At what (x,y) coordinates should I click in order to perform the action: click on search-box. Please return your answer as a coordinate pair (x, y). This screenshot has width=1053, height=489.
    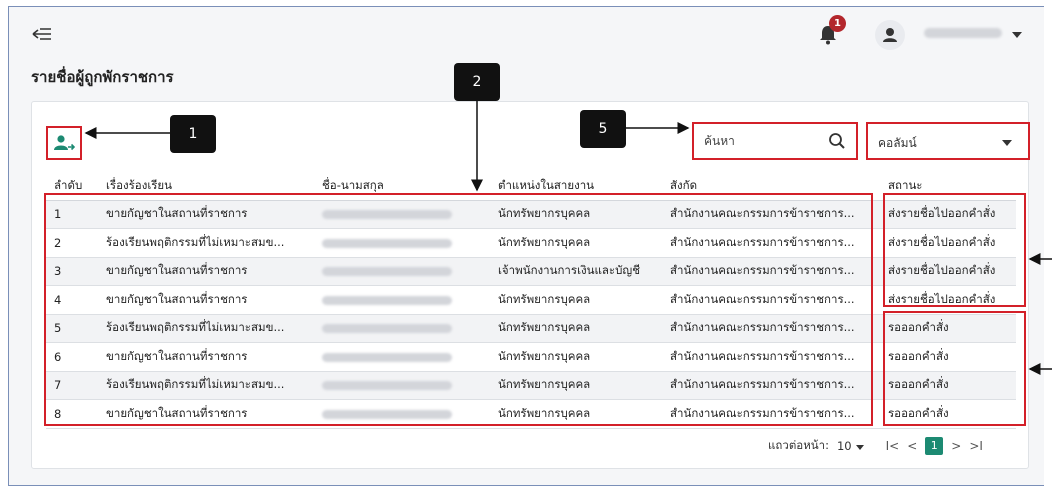
    Looking at the image, I should click on (775, 141).